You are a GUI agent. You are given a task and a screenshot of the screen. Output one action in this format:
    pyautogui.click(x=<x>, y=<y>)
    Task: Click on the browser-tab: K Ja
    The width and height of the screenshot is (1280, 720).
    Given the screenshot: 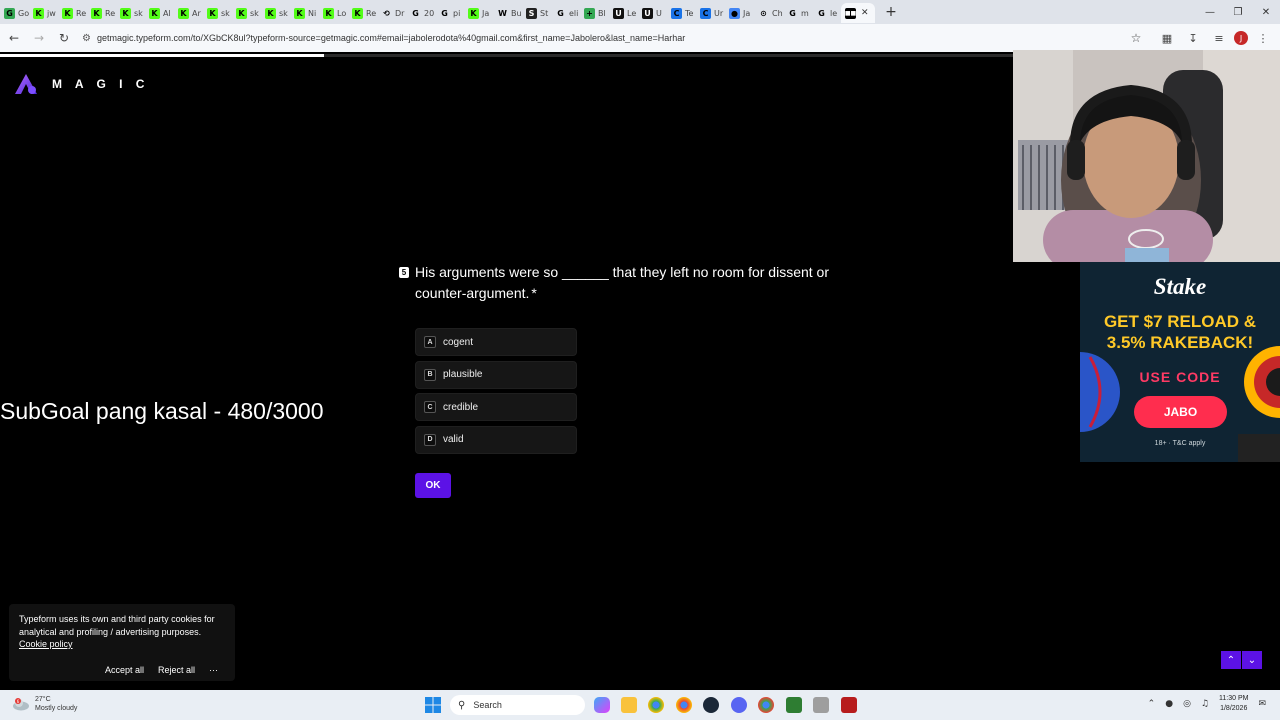 What is the action you would take?
    pyautogui.click(x=478, y=13)
    